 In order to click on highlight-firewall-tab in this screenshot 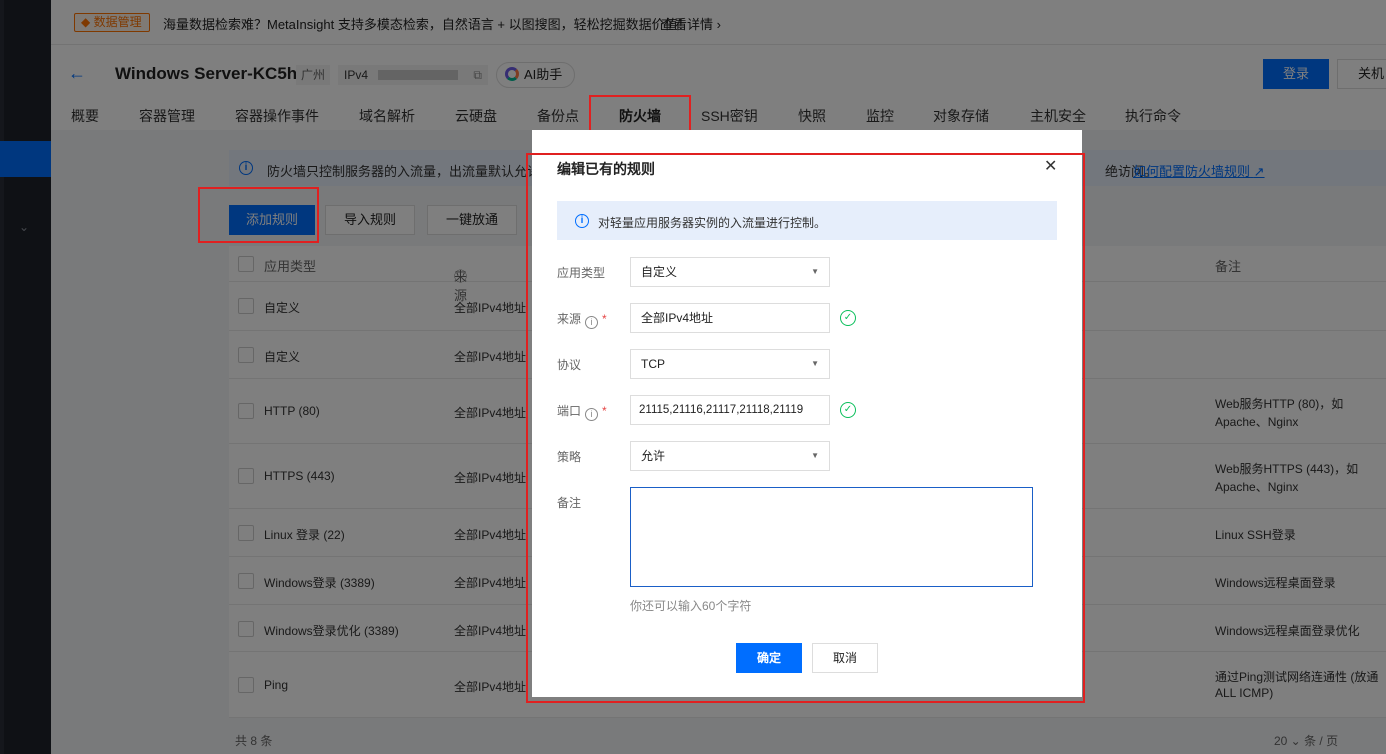, I will do `click(640, 115)`.